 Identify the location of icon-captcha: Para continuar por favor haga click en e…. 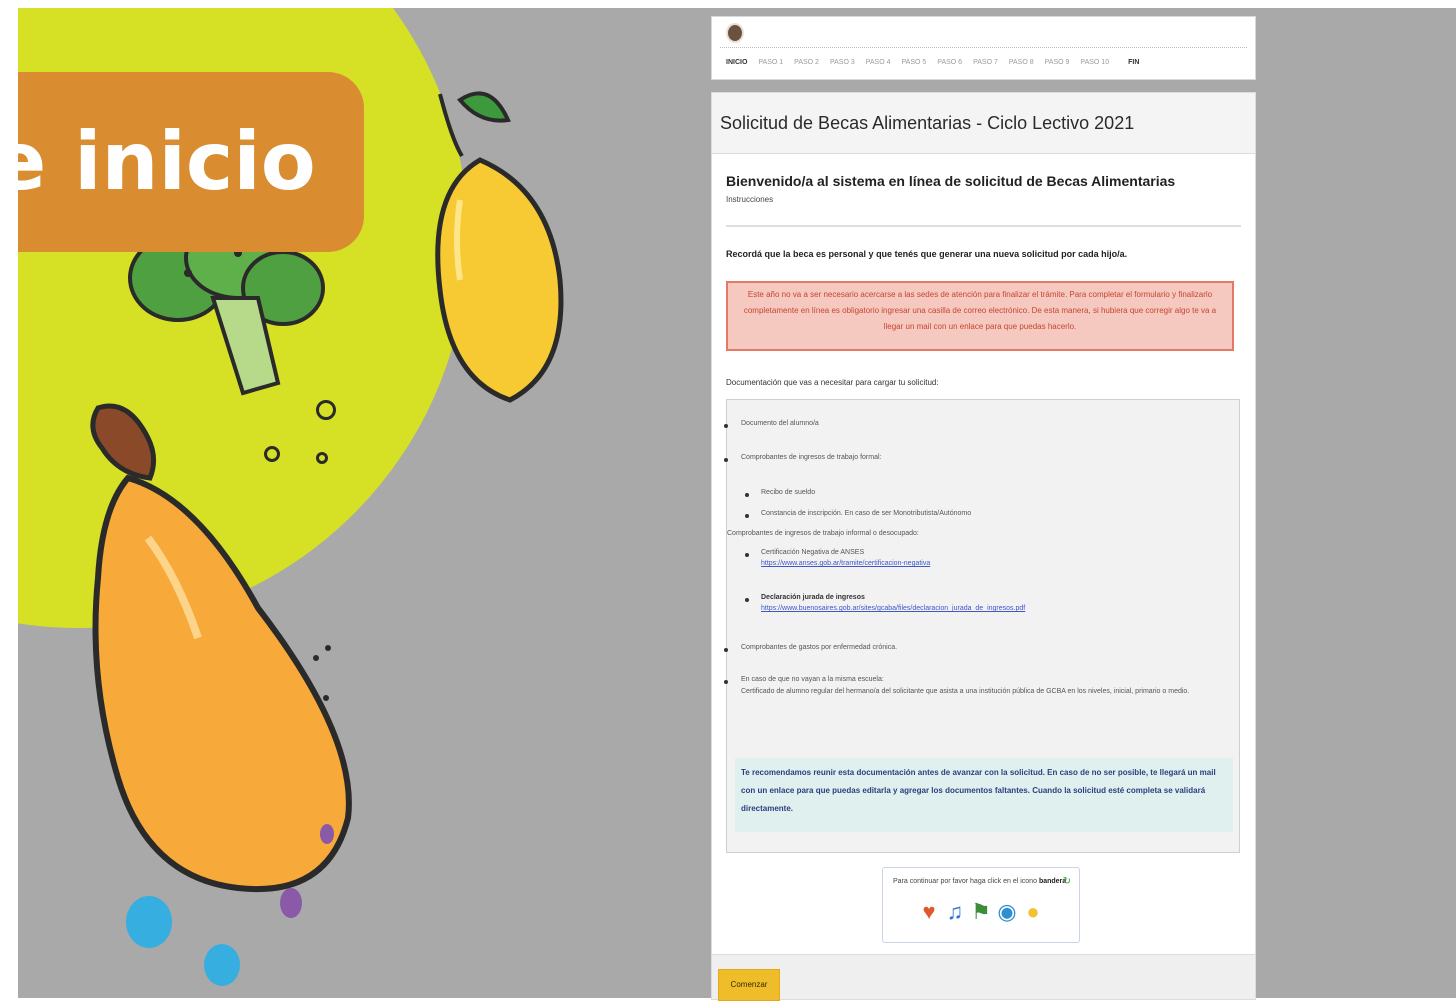
(981, 905).